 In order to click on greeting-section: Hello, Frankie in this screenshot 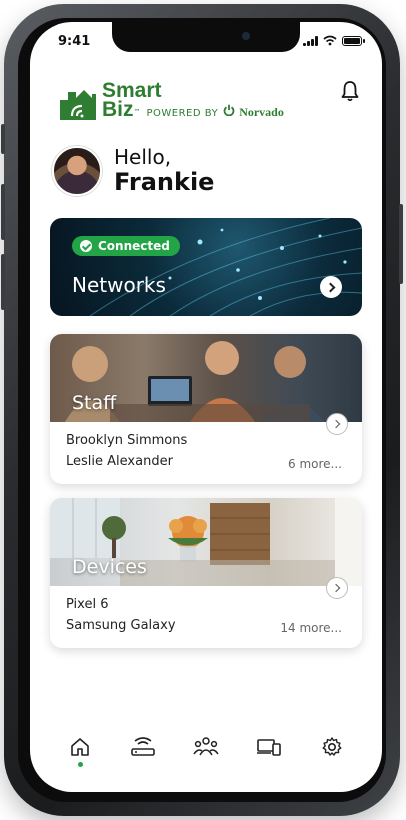, I will do `click(133, 171)`.